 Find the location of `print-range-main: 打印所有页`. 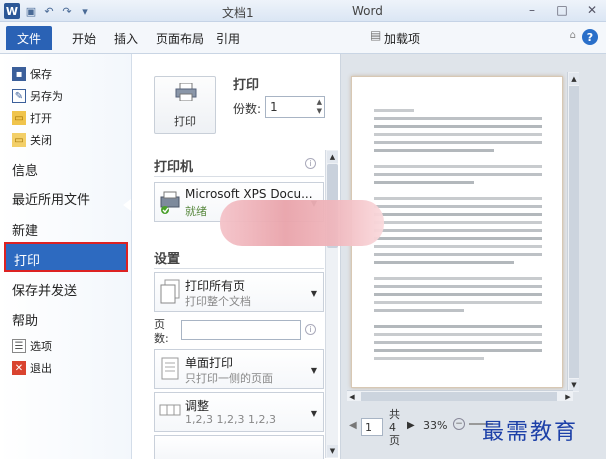

print-range-main: 打印所有页 is located at coordinates (215, 286).